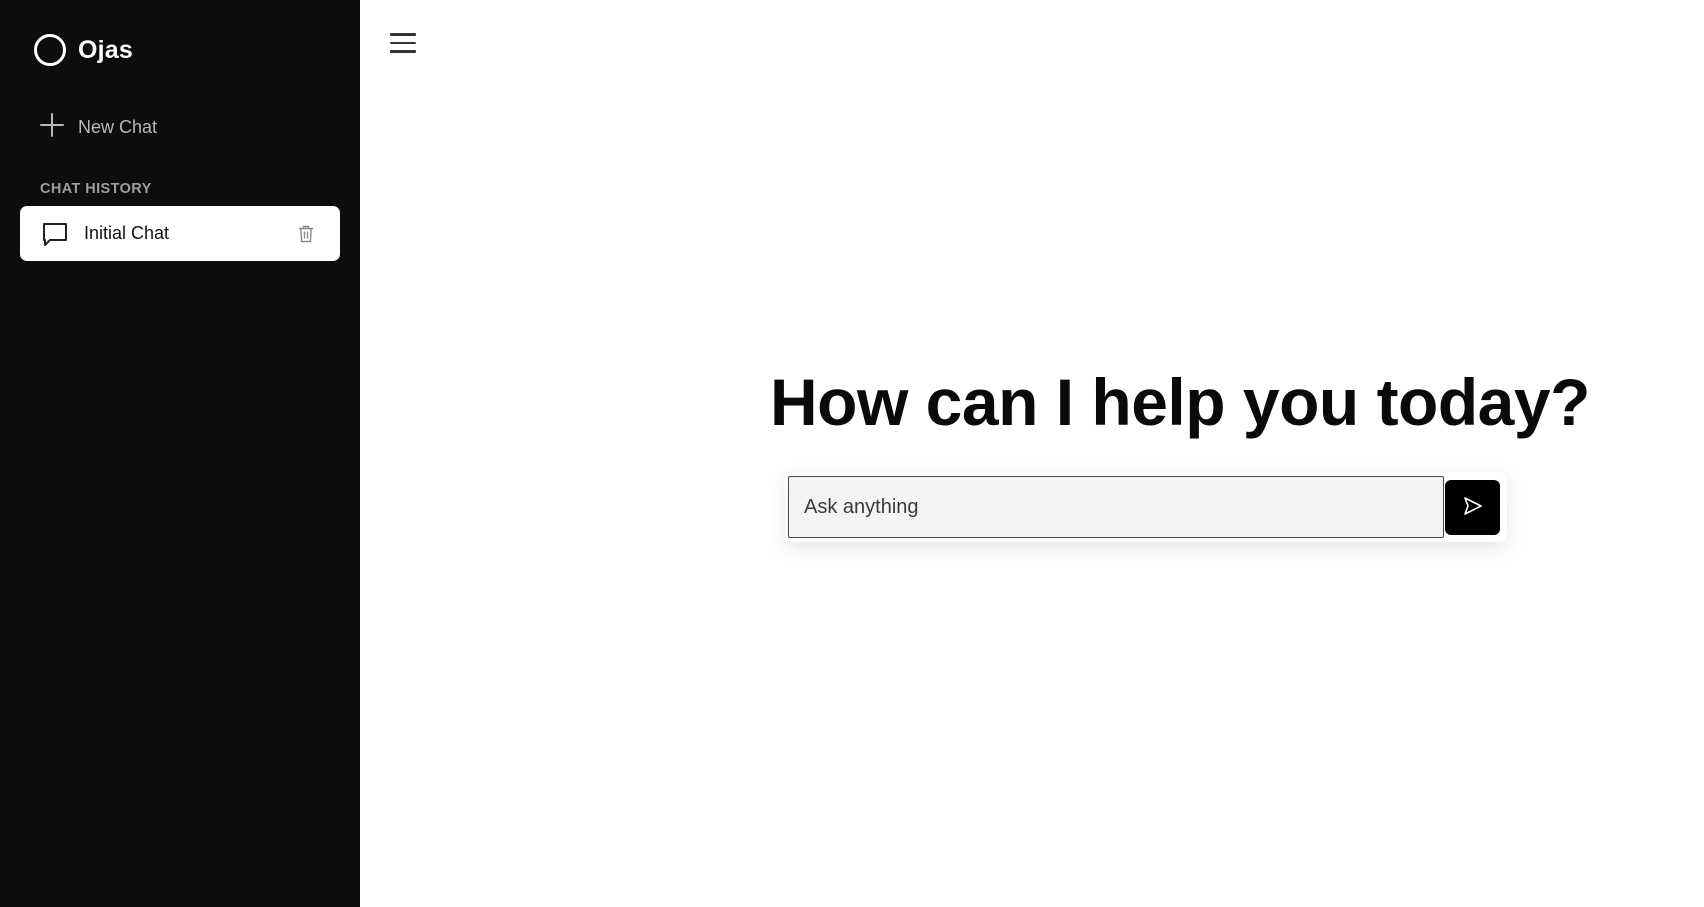 The width and height of the screenshot is (1704, 907). I want to click on new-chat-button: New Chat, so click(98, 127).